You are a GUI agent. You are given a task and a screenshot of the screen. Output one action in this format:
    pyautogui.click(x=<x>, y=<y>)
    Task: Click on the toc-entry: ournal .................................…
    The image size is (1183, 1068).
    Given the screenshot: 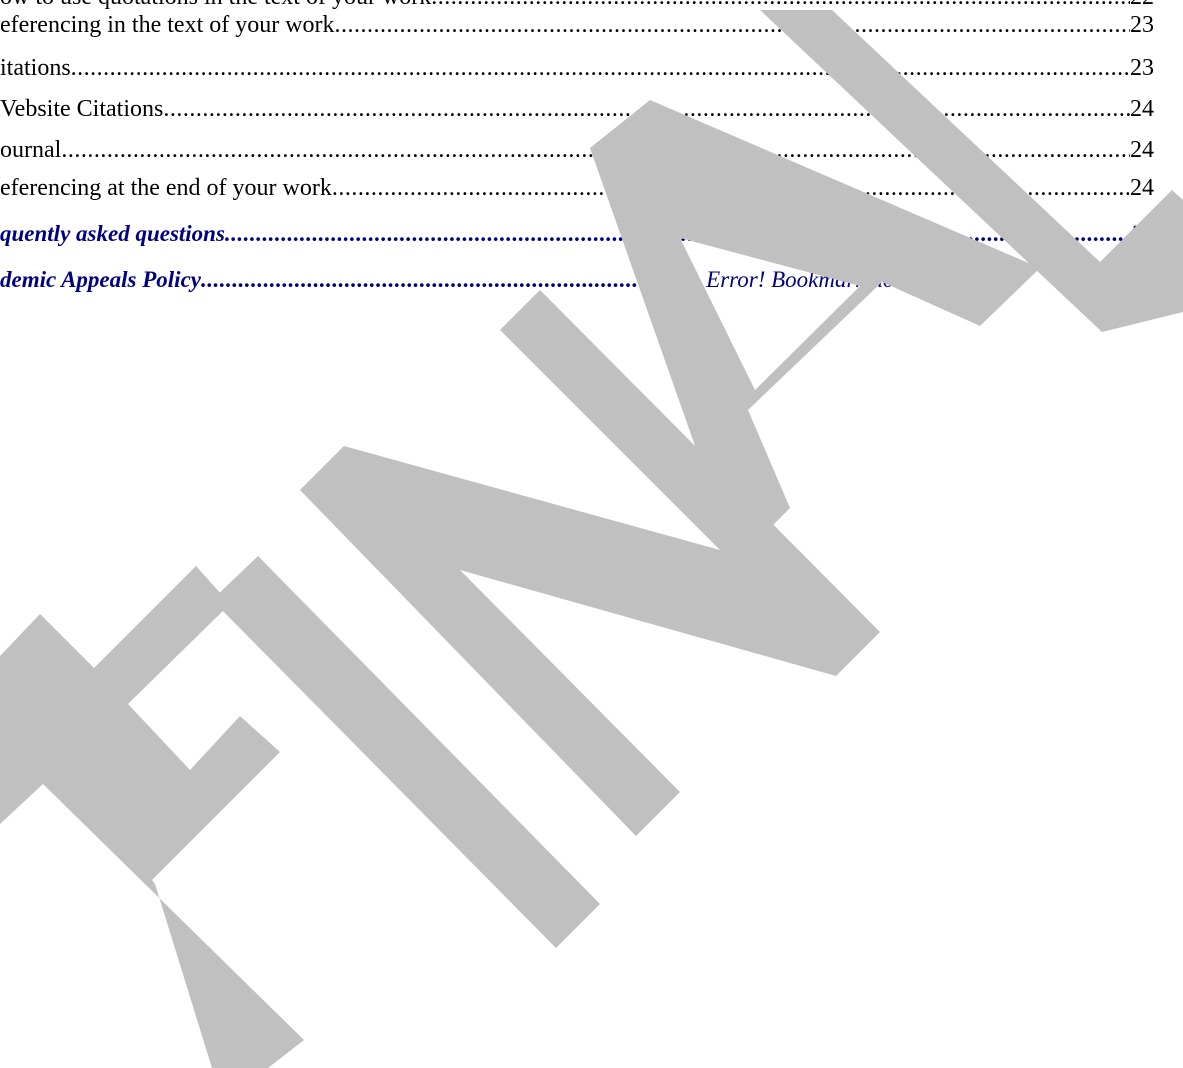 What is the action you would take?
    pyautogui.click(x=577, y=152)
    